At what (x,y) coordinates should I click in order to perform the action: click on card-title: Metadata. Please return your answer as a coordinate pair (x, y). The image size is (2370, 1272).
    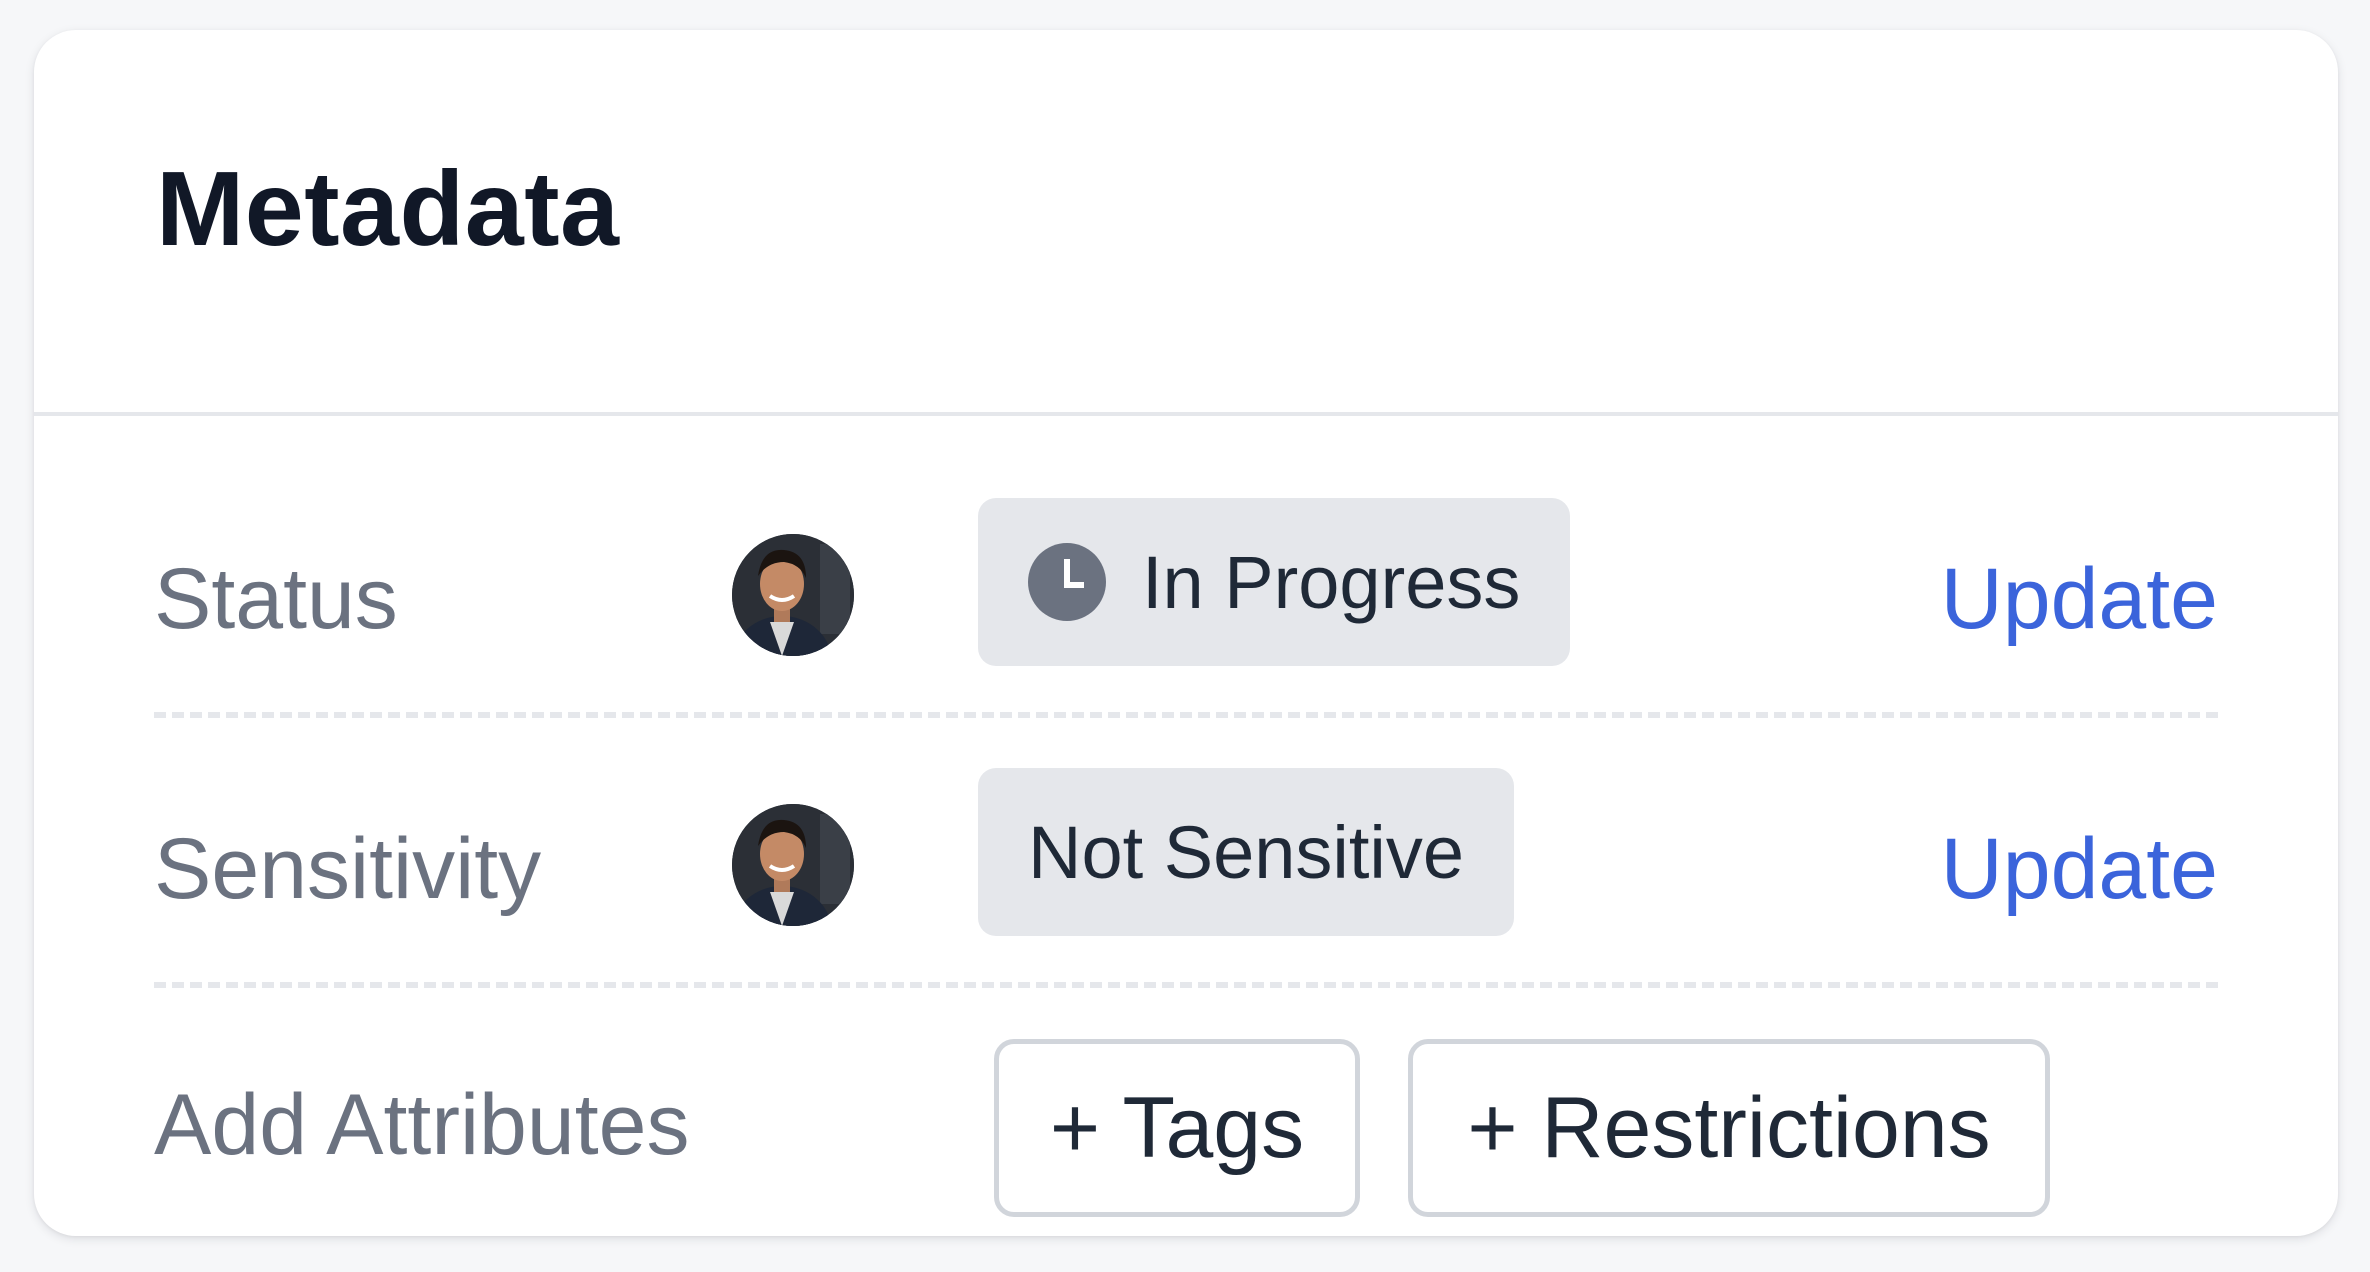
    Looking at the image, I should click on (388, 209).